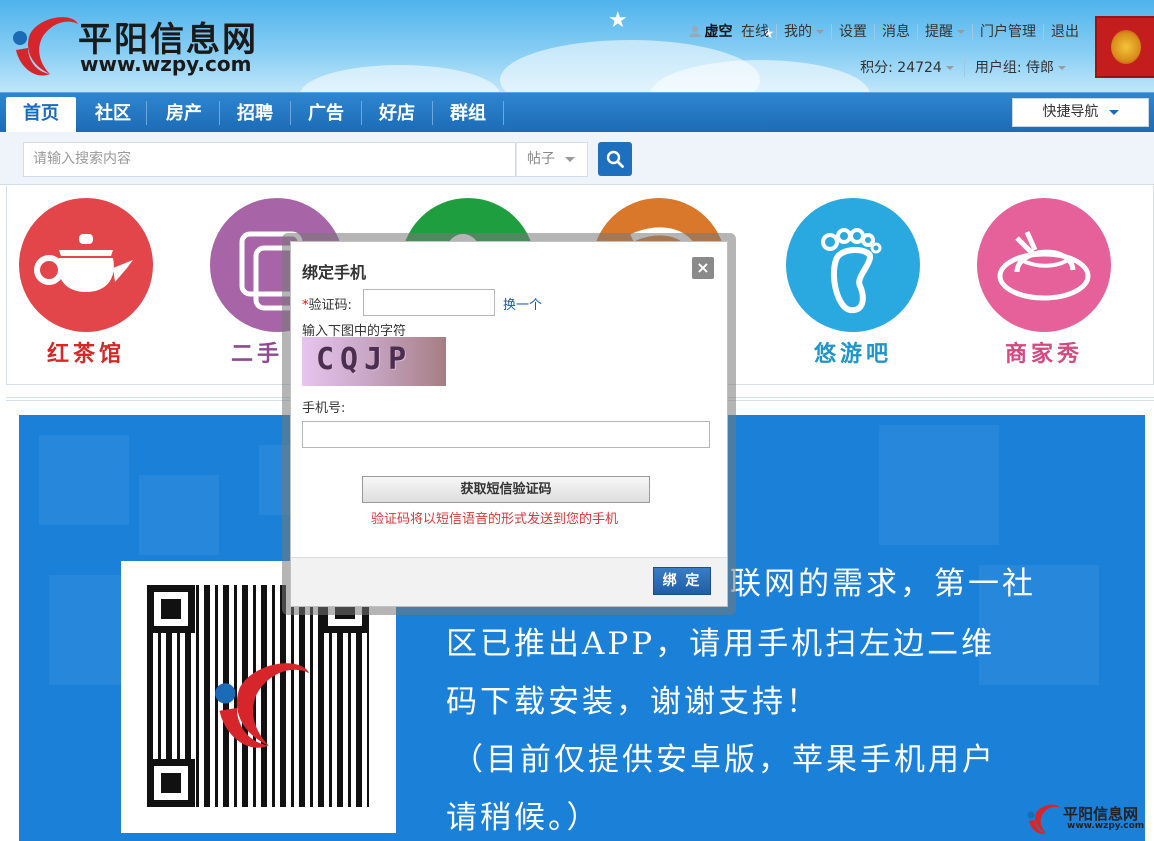 Image resolution: width=1154 pixels, height=841 pixels. Describe the element at coordinates (852, 32) in the screenshot. I see `settings-link: 设置` at that location.